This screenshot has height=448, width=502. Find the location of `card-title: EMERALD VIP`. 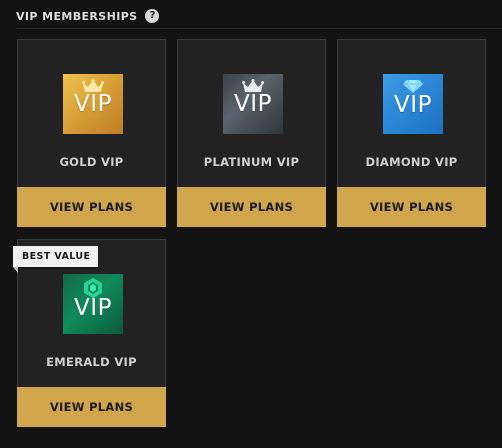

card-title: EMERALD VIP is located at coordinates (91, 362).